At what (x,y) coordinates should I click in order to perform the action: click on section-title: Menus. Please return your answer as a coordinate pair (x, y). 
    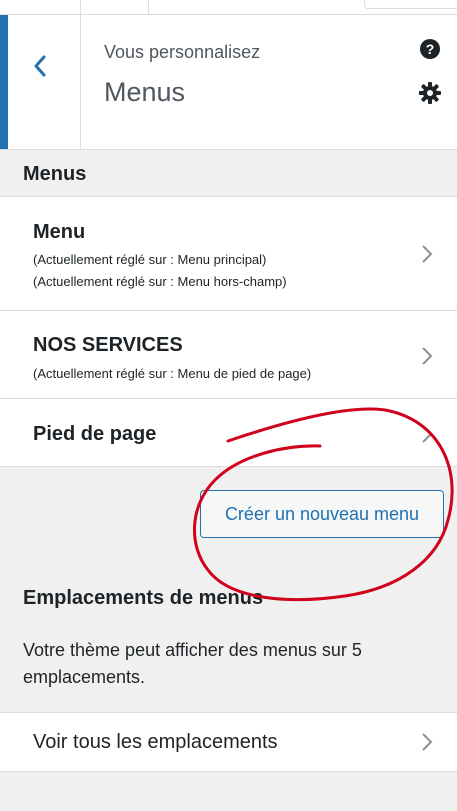
    Looking at the image, I should click on (55, 174).